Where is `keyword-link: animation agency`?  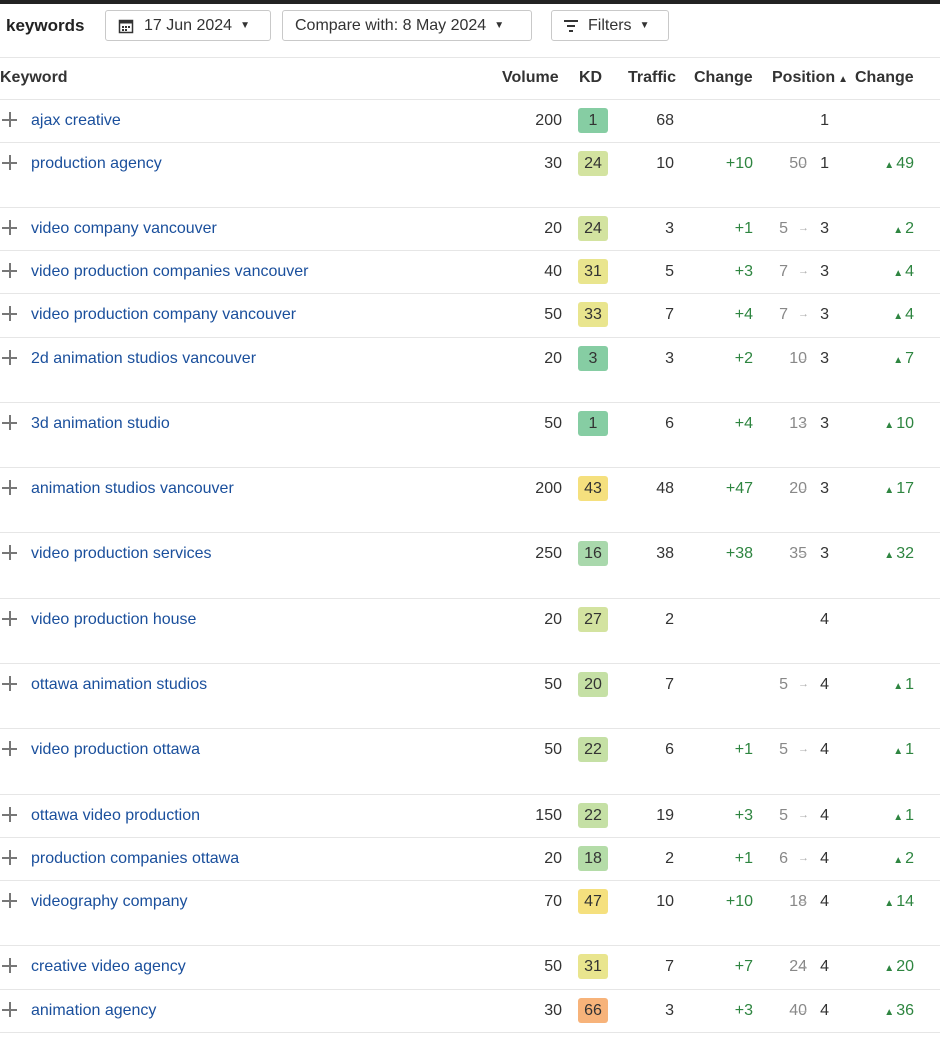
keyword-link: animation agency is located at coordinates (93, 1011).